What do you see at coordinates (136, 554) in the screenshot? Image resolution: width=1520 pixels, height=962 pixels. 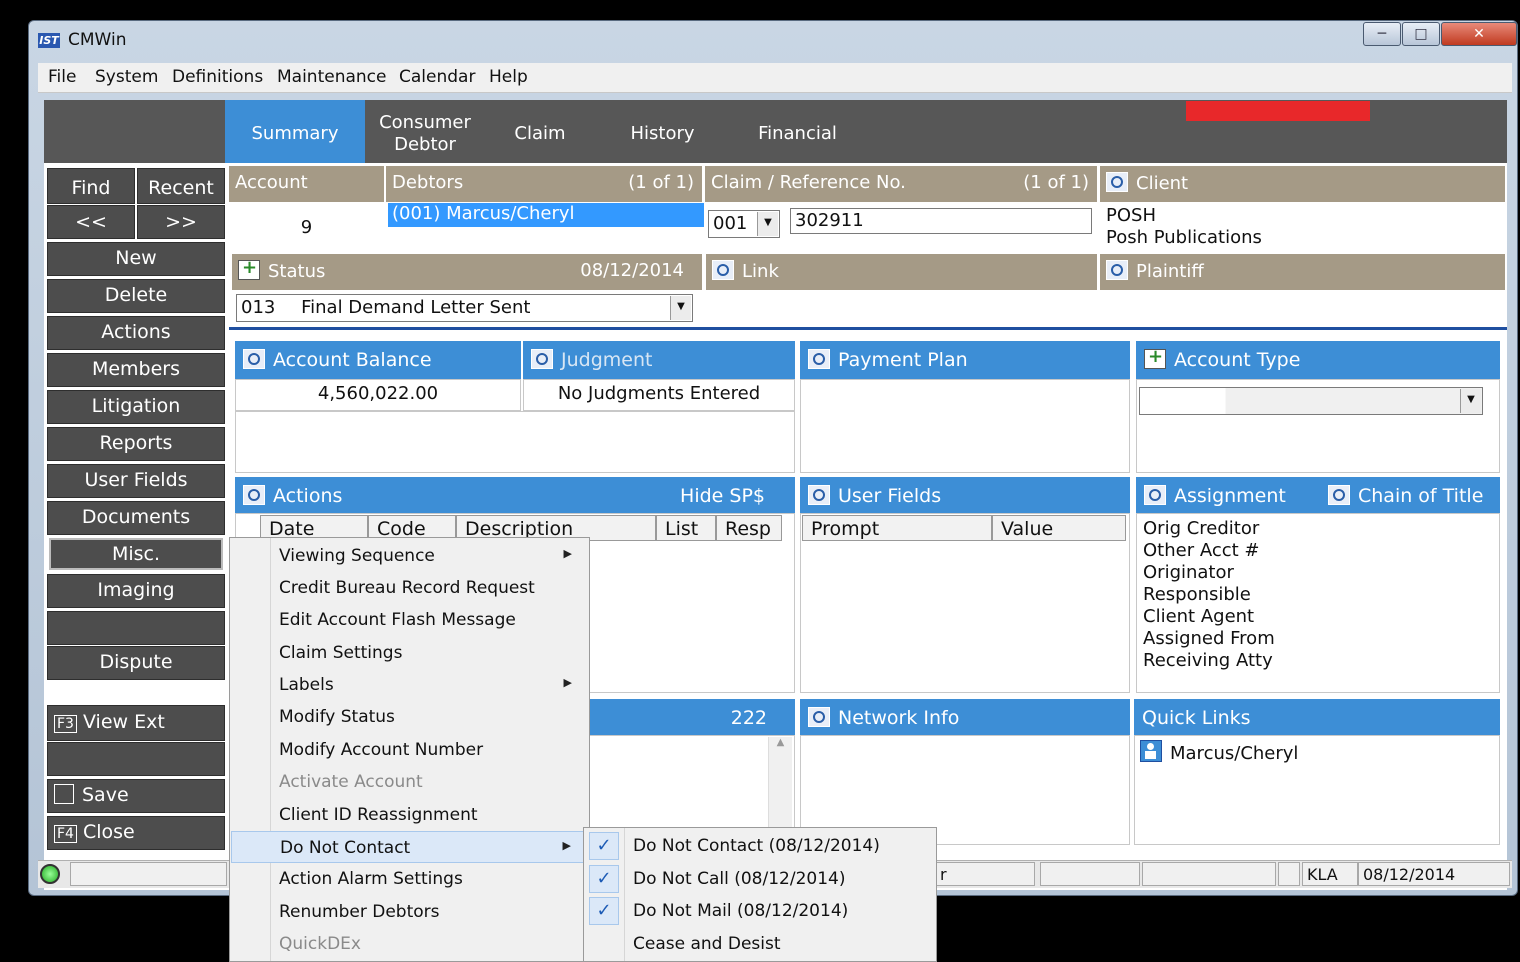 I see `nav-misc: Misc.` at bounding box center [136, 554].